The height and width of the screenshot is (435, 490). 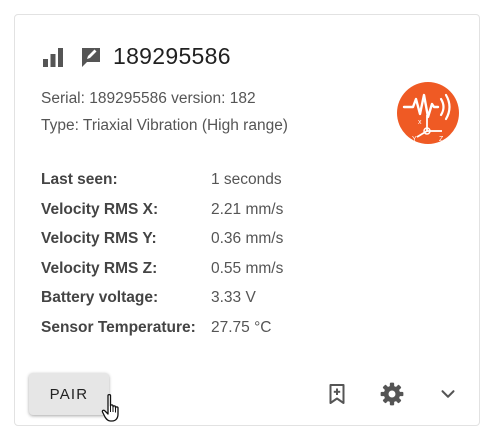 I want to click on detail-label: Last seen:, so click(x=79, y=179).